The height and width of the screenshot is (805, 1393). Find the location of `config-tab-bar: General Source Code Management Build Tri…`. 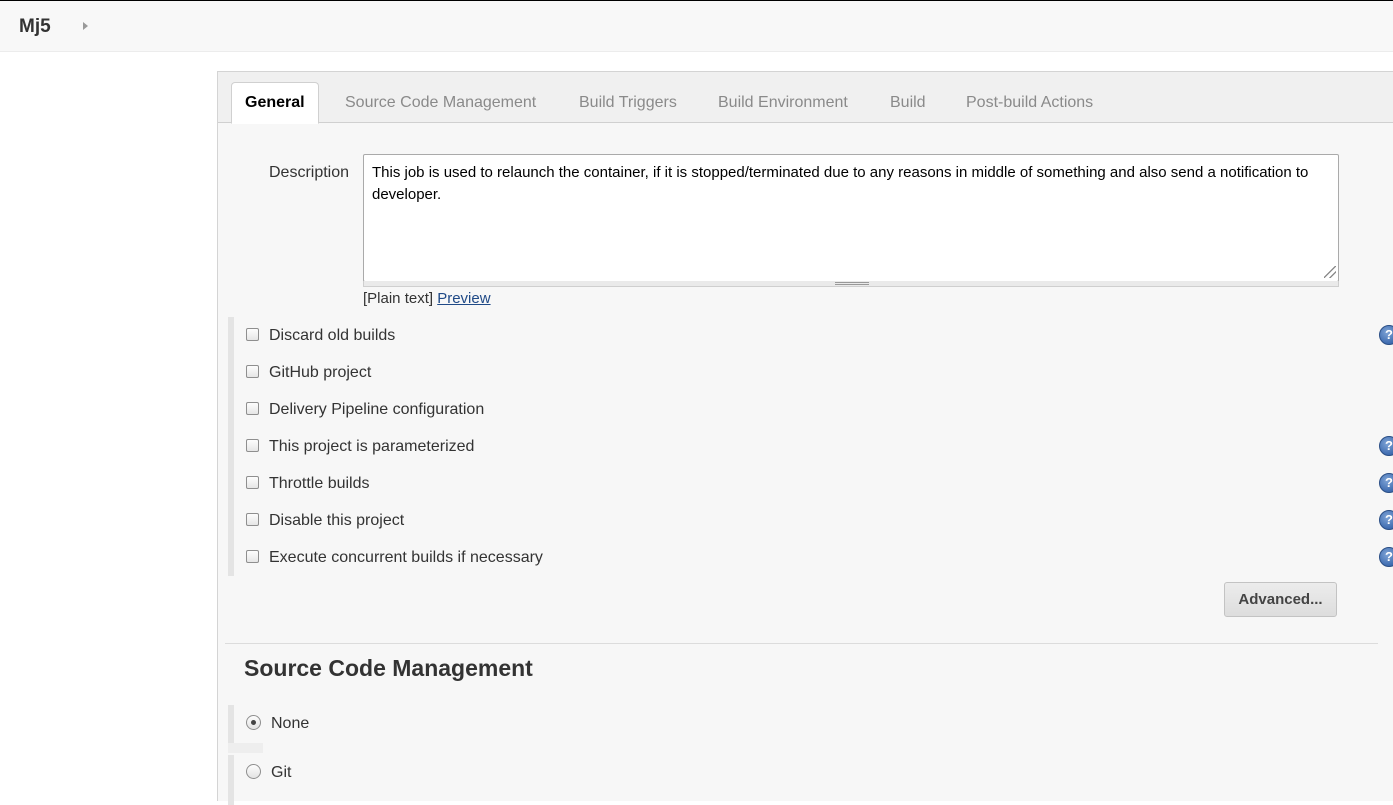

config-tab-bar: General Source Code Management Build Tri… is located at coordinates (805, 98).